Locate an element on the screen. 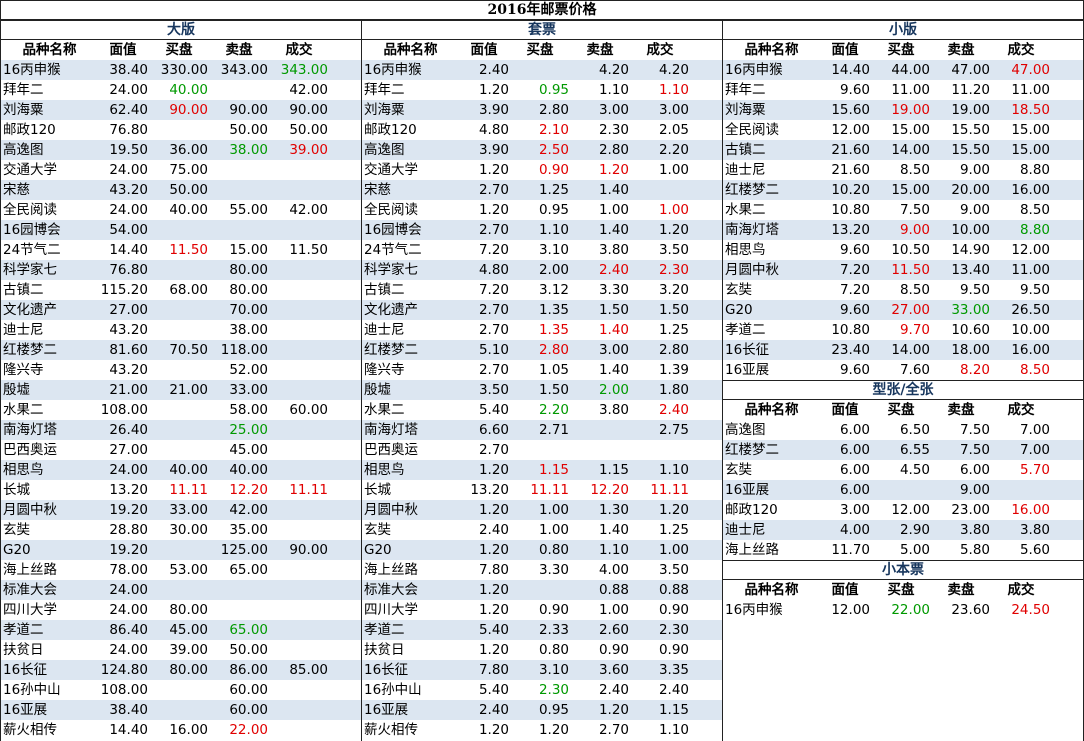 This screenshot has width=1084, height=741. col-bid: 1.50 is located at coordinates (553, 390).